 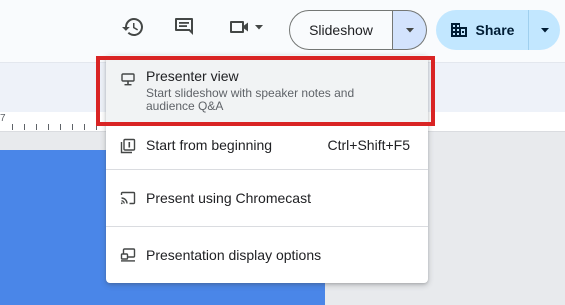 I want to click on menu-item-shortcut: Ctrl+Shift+F5, so click(x=368, y=145).